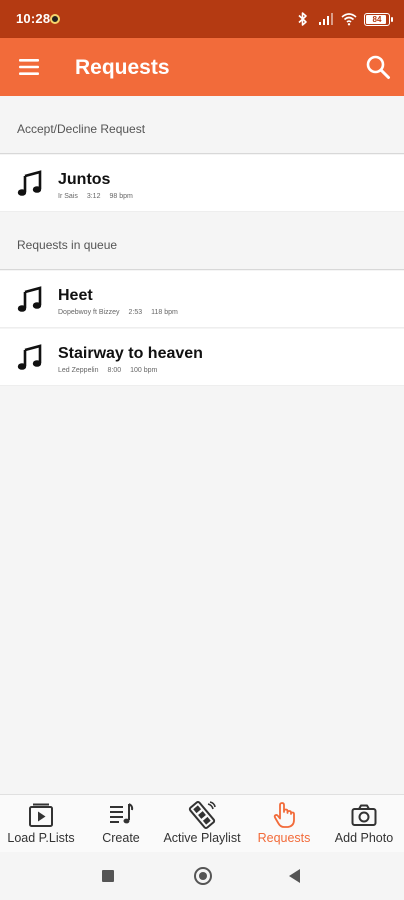  Describe the element at coordinates (55, 19) in the screenshot. I see `notification-icon` at that location.